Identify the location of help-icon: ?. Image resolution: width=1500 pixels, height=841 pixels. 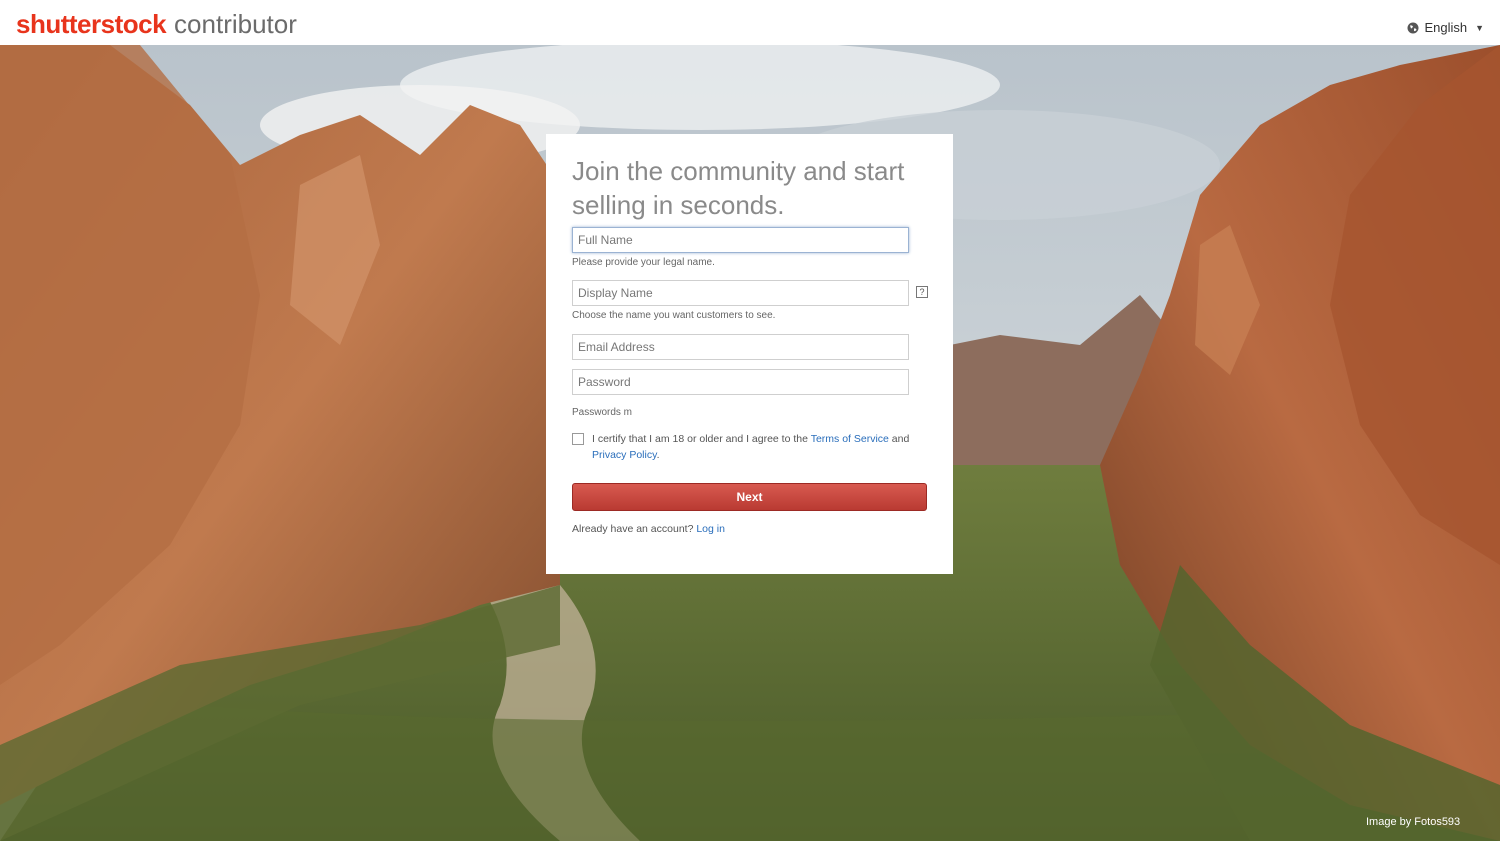
(922, 292).